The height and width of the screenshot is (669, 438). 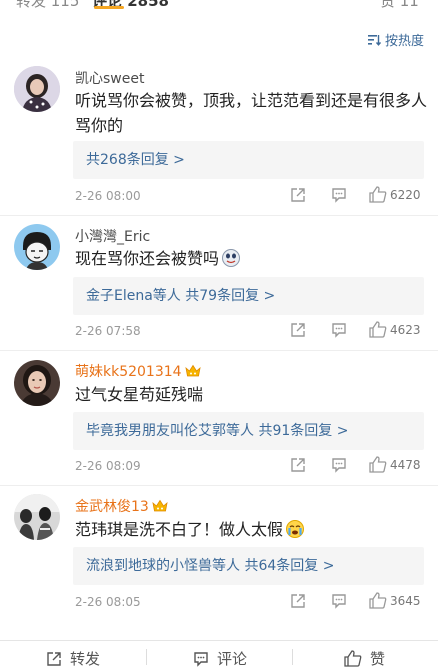 What do you see at coordinates (289, 566) in the screenshot?
I see `reply-count: 共64条回复 >` at bounding box center [289, 566].